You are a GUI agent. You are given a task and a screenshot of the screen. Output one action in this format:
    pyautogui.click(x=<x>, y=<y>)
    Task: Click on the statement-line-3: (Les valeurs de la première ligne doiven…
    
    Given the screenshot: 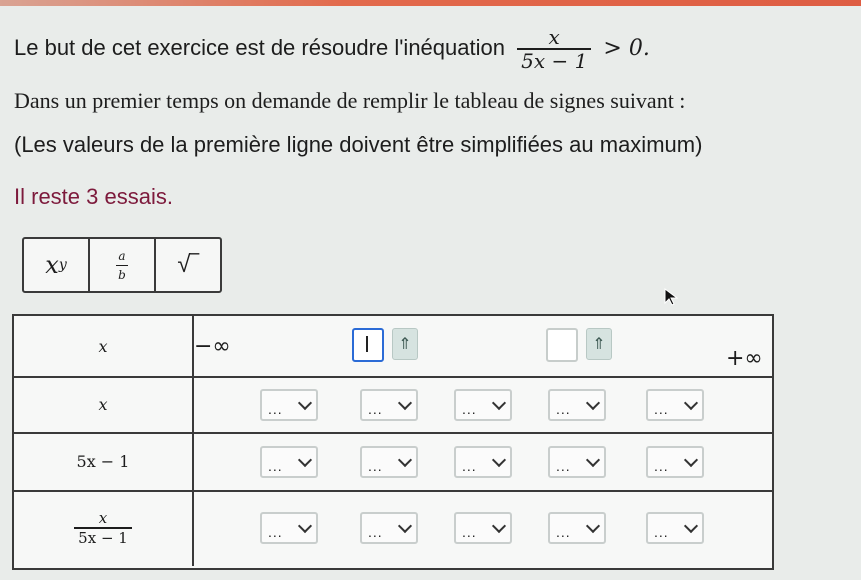 What is the action you would take?
    pyautogui.click(x=358, y=144)
    